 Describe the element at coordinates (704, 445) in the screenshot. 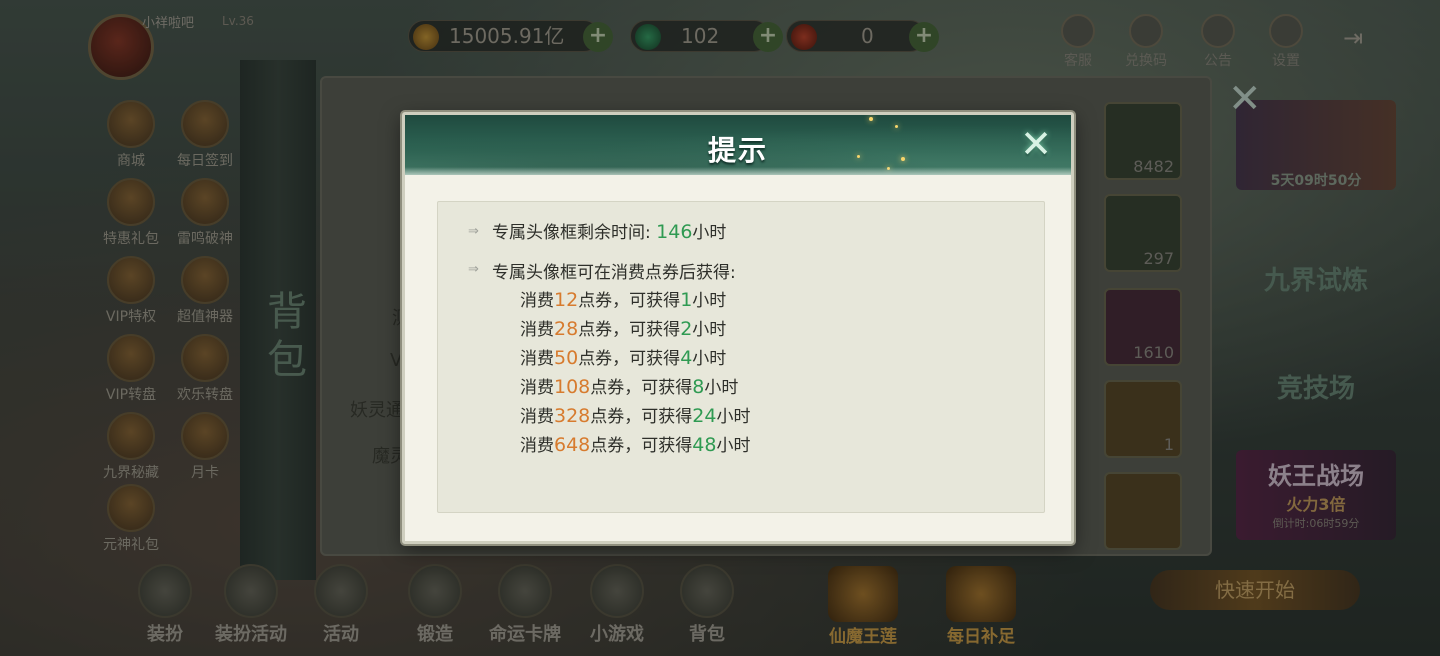

I see `tier-hours: 48` at that location.